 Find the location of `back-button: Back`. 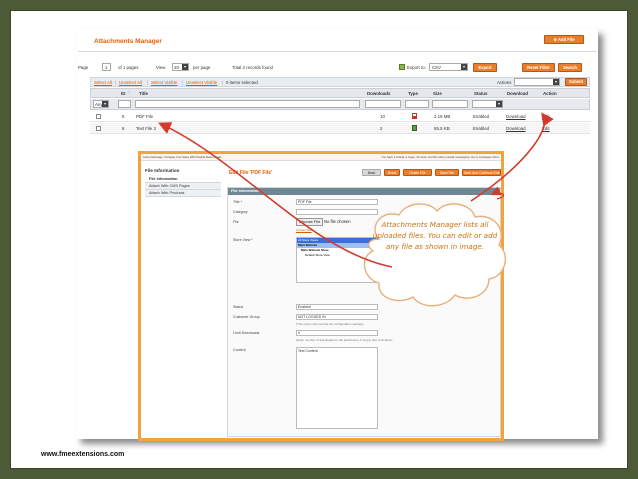

back-button: Back is located at coordinates (371, 172).